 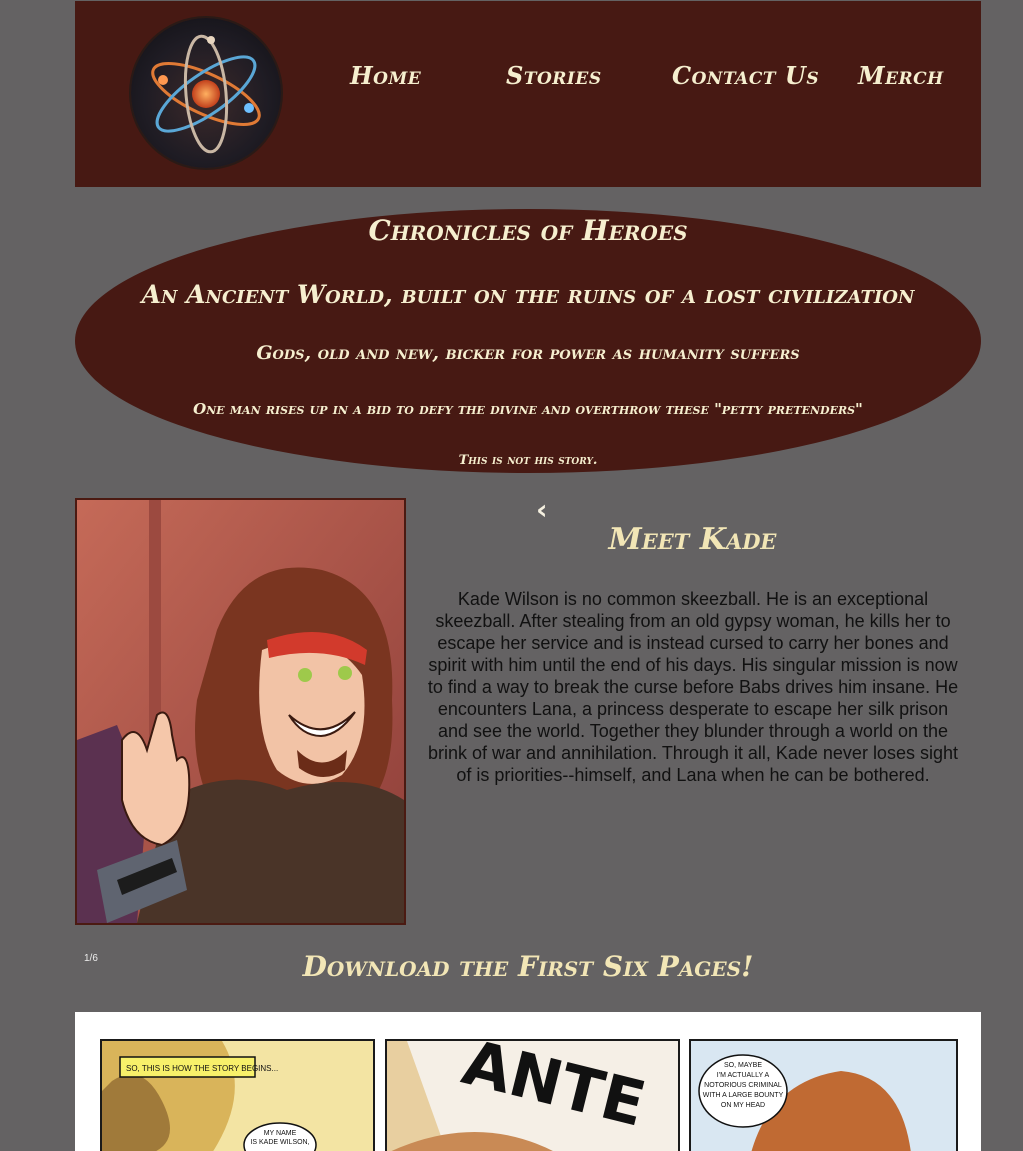 I want to click on download-heading: Download the First Six Pages!, so click(x=528, y=966).